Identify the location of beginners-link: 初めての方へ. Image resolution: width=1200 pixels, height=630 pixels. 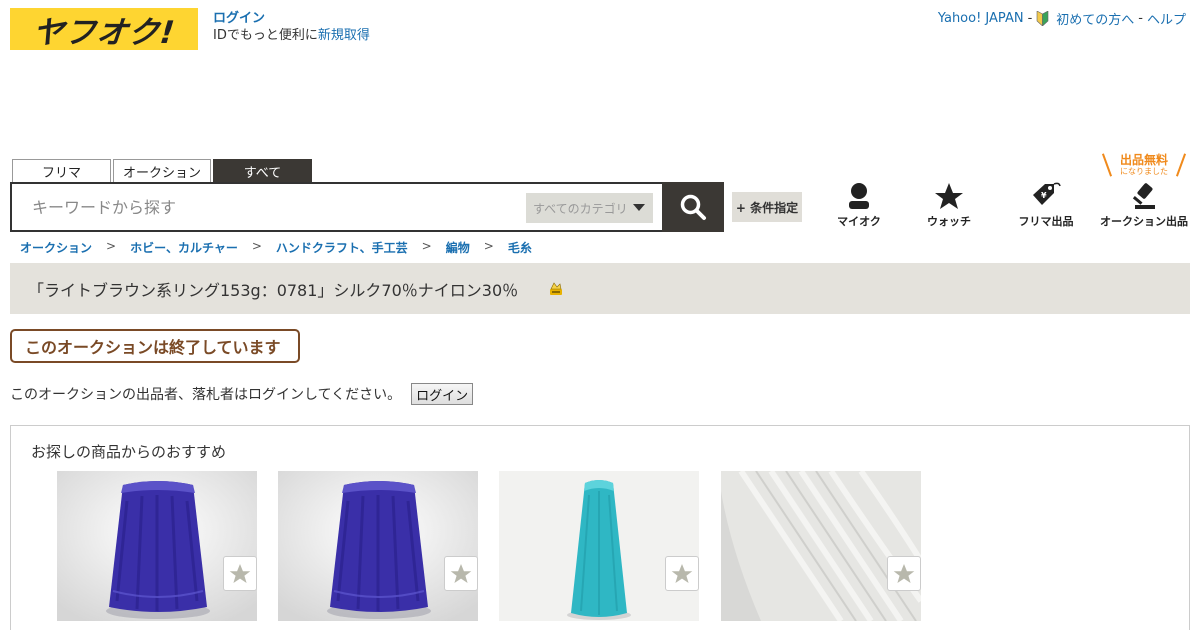
(1095, 18).